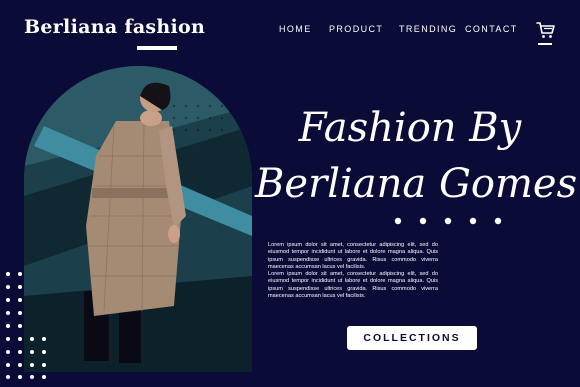 The width and height of the screenshot is (580, 387). Describe the element at coordinates (428, 29) in the screenshot. I see `nav-trending: TRENDING` at that location.